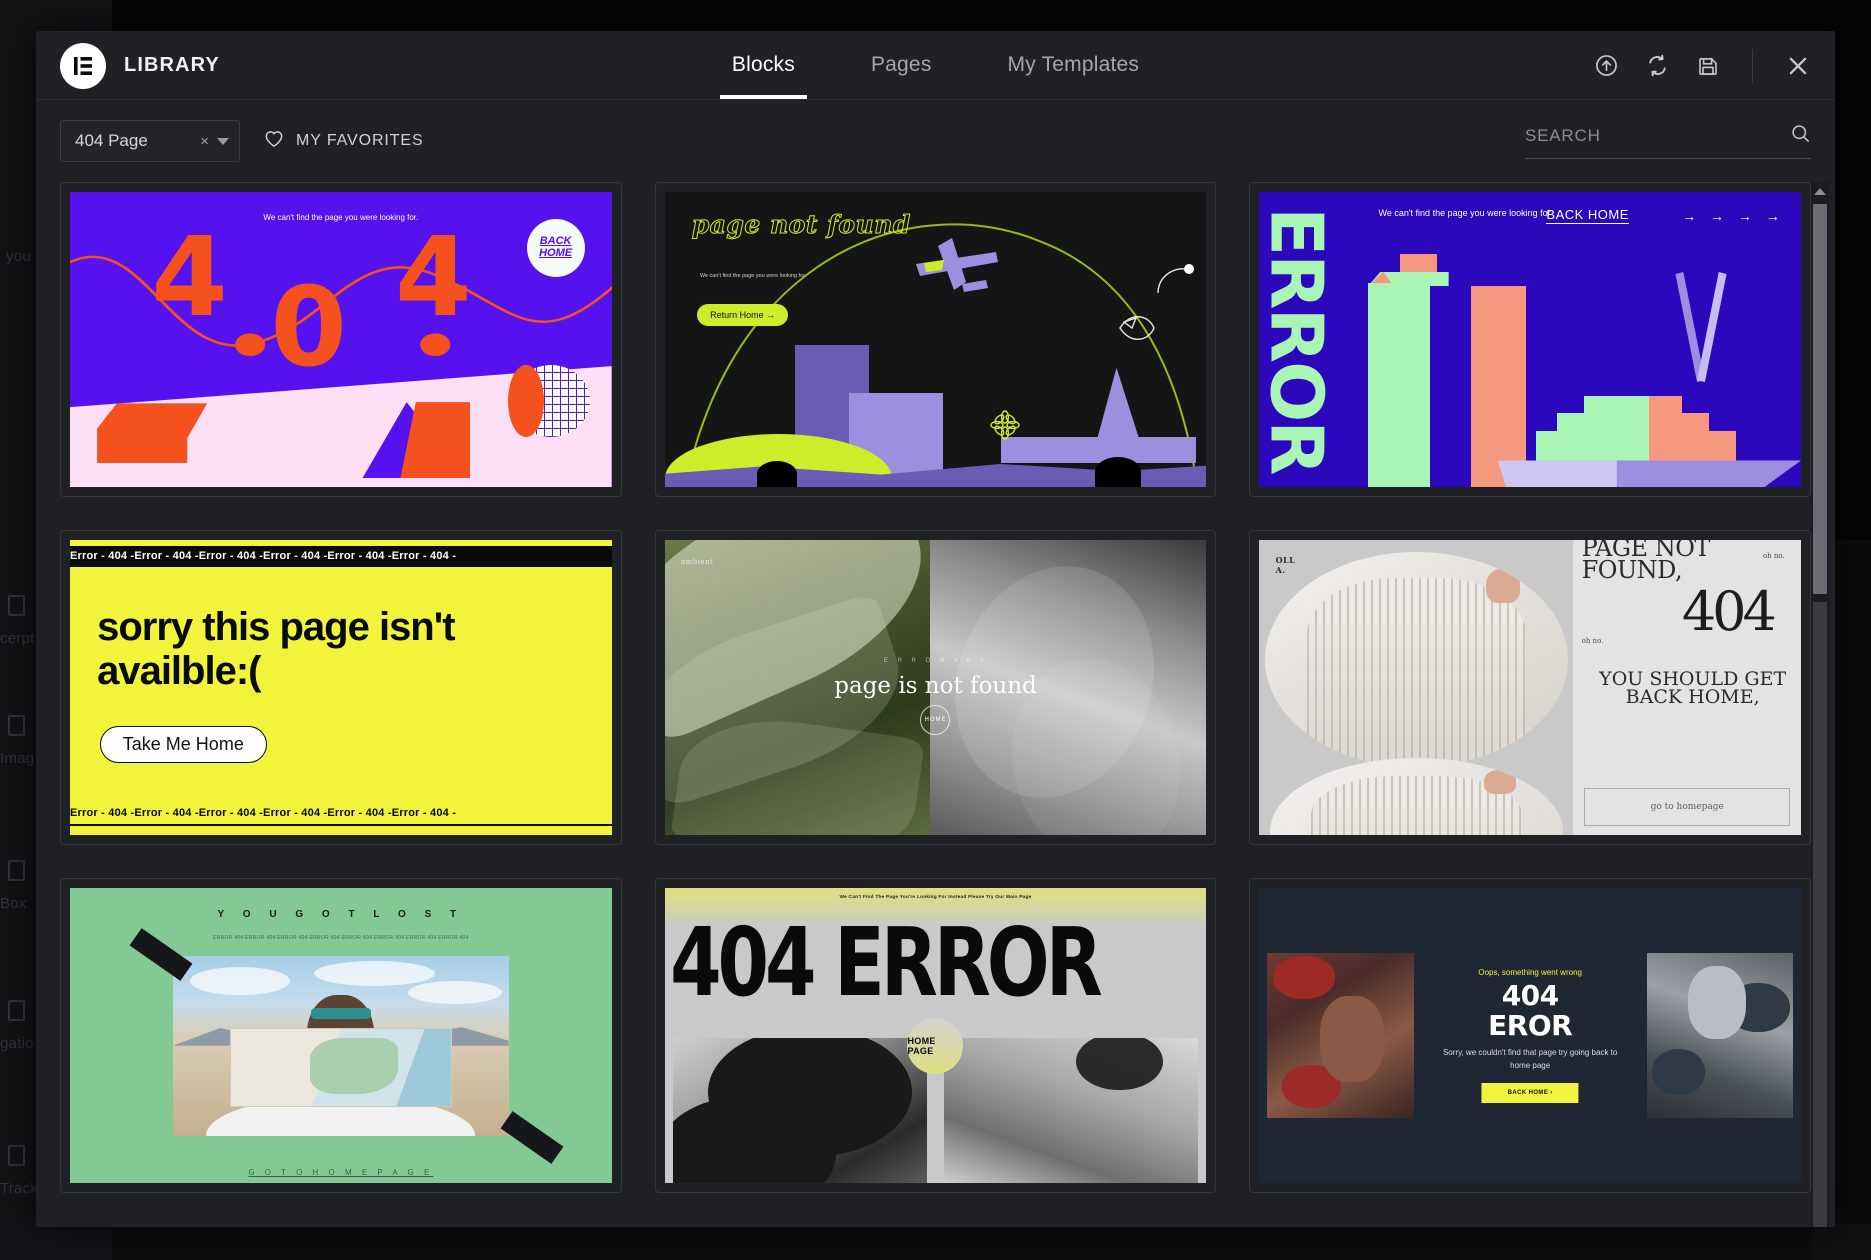 The image size is (1871, 1260). I want to click on art-plane-icon, so click(957, 265).